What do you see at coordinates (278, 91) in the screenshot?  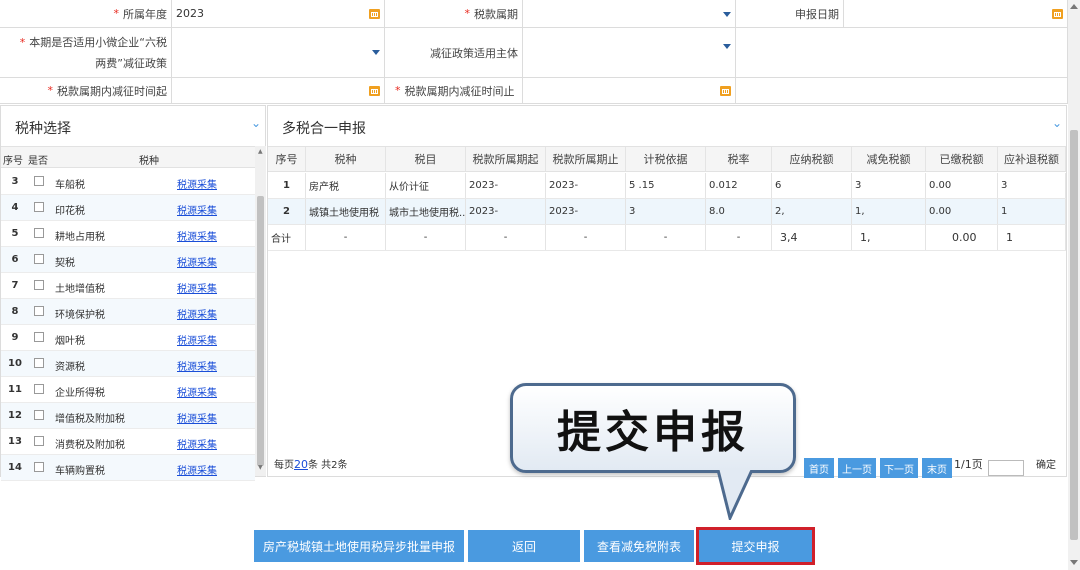 I see `reduction-start-field` at bounding box center [278, 91].